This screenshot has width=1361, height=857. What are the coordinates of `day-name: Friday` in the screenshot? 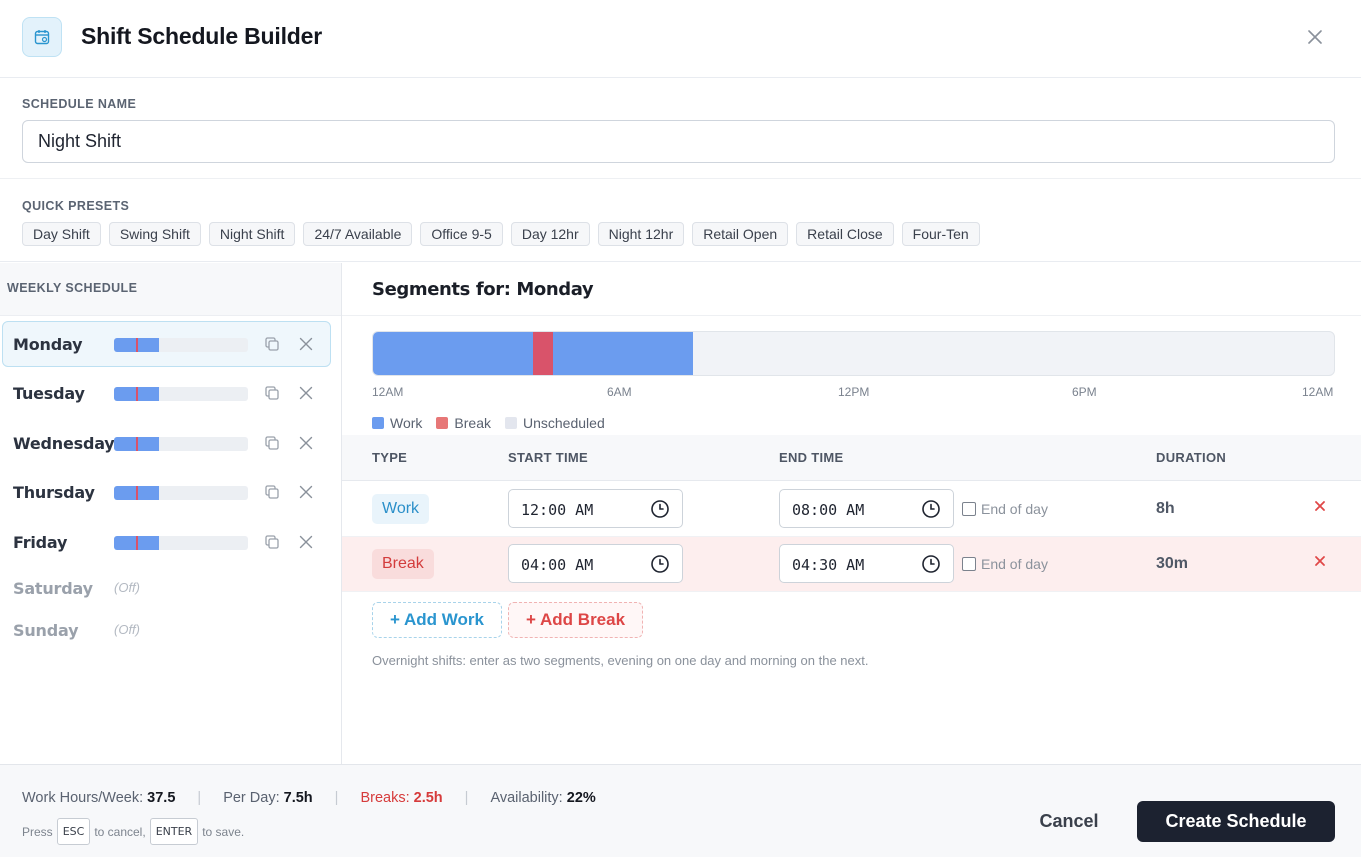 It's located at (40, 542).